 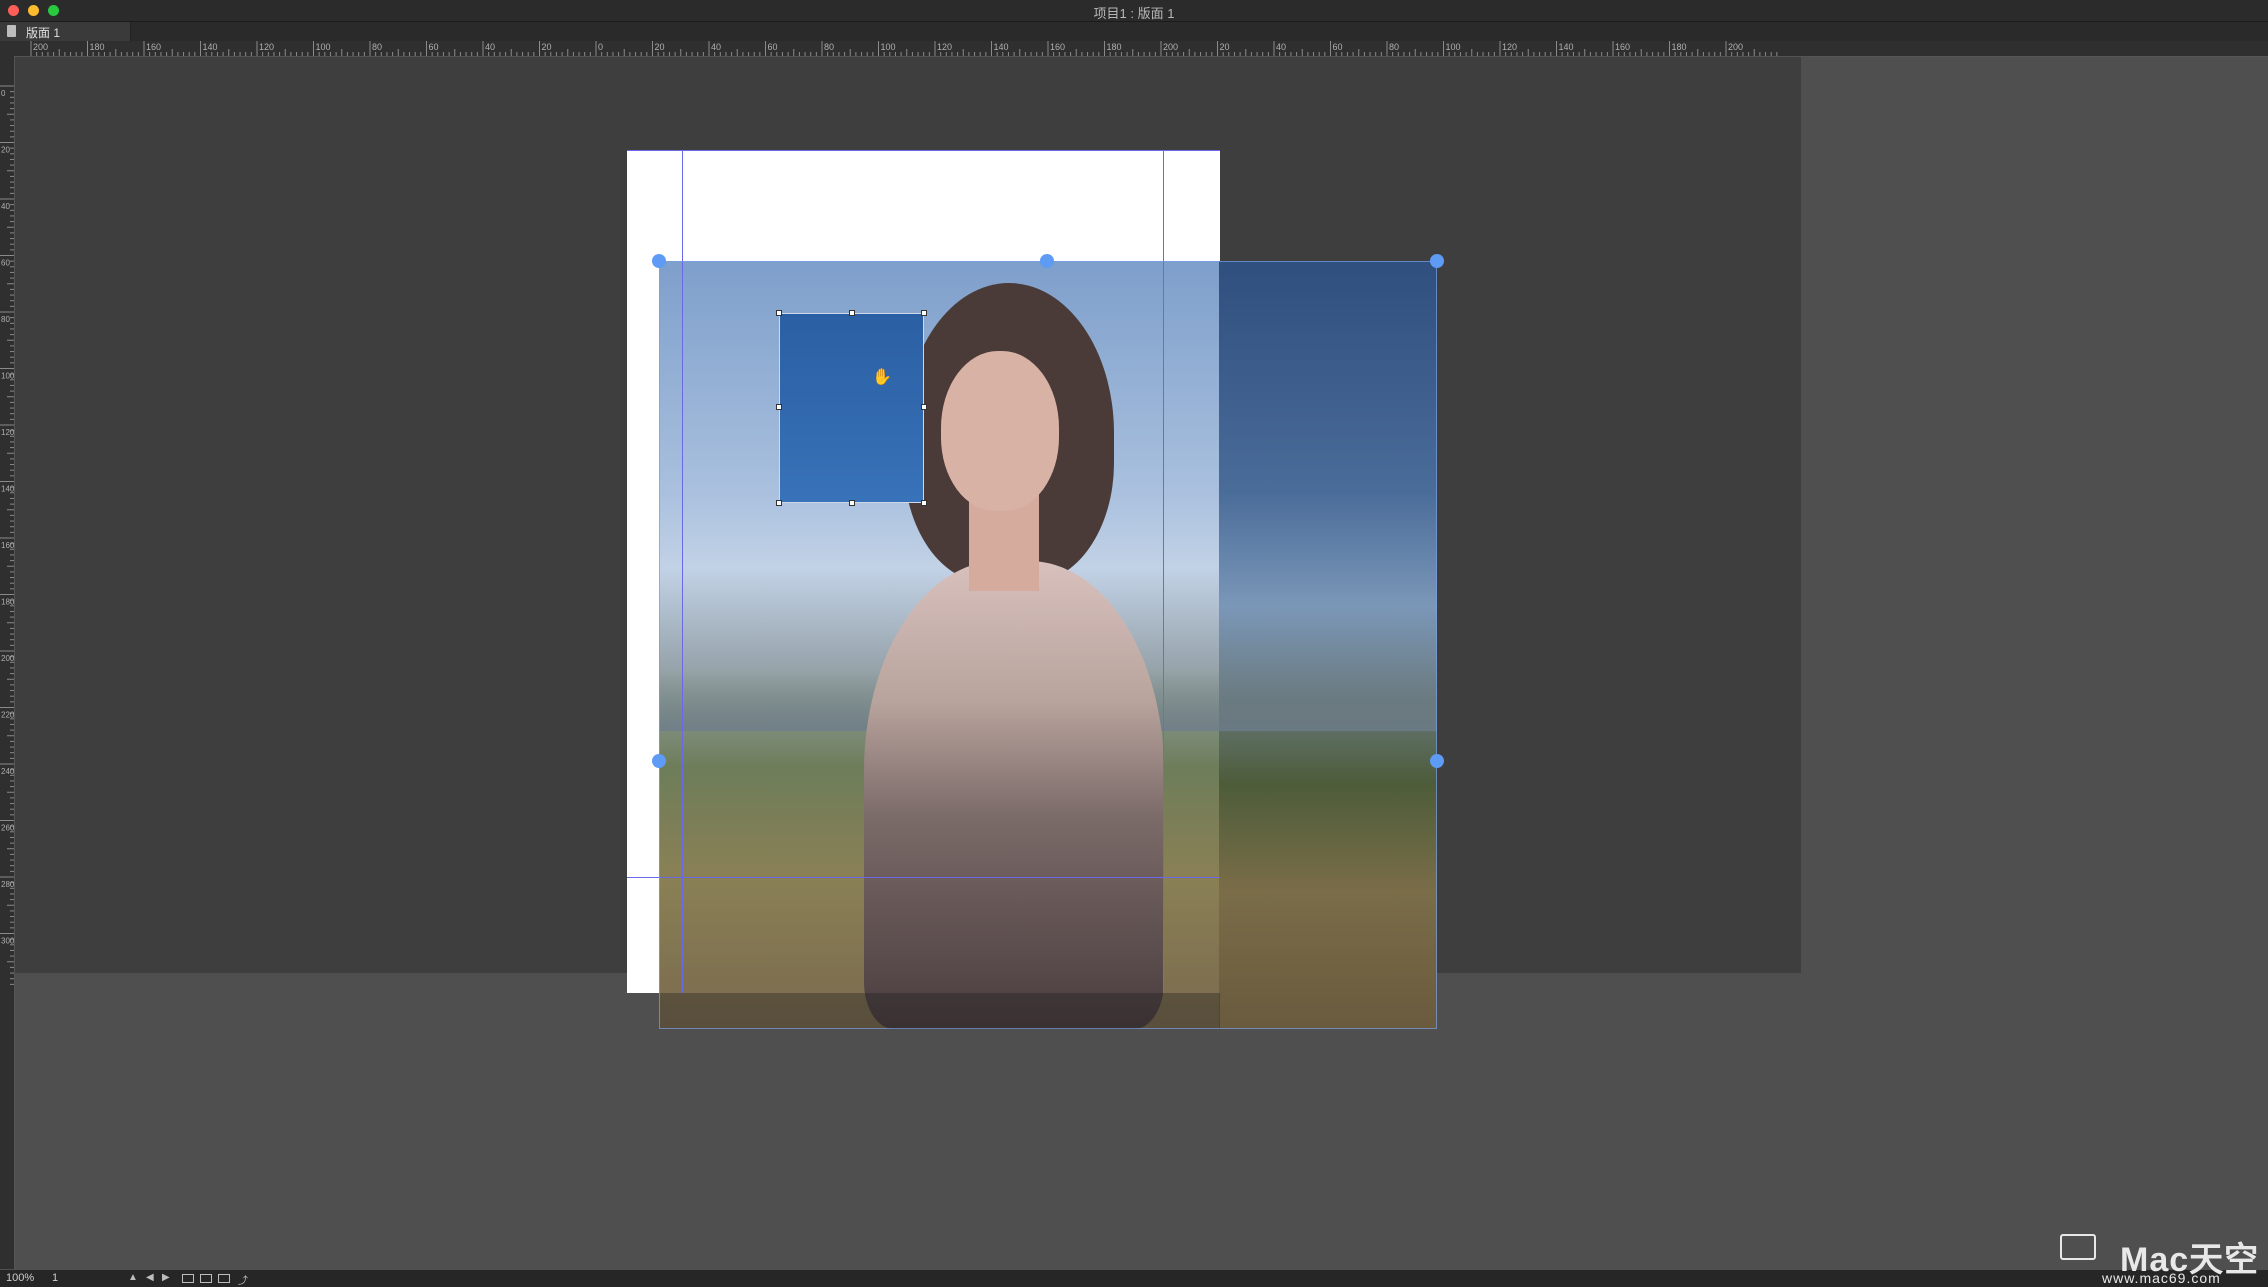 I want to click on tab-bar: 版面 1, so click(x=1134, y=31).